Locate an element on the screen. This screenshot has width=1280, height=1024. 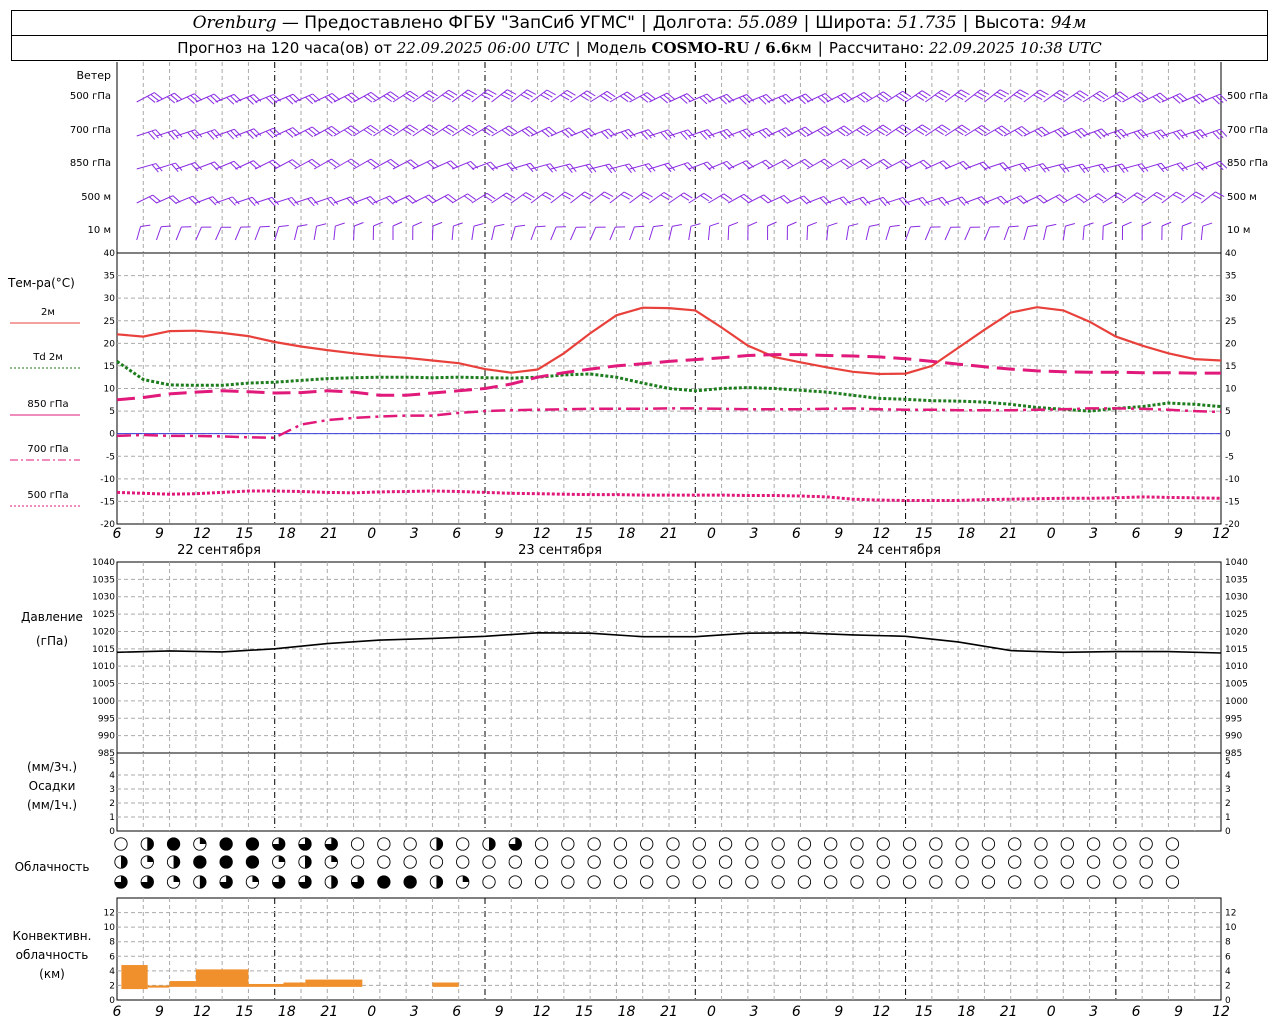
bottom-xtick: 6 is located at coordinates (456, 1012).